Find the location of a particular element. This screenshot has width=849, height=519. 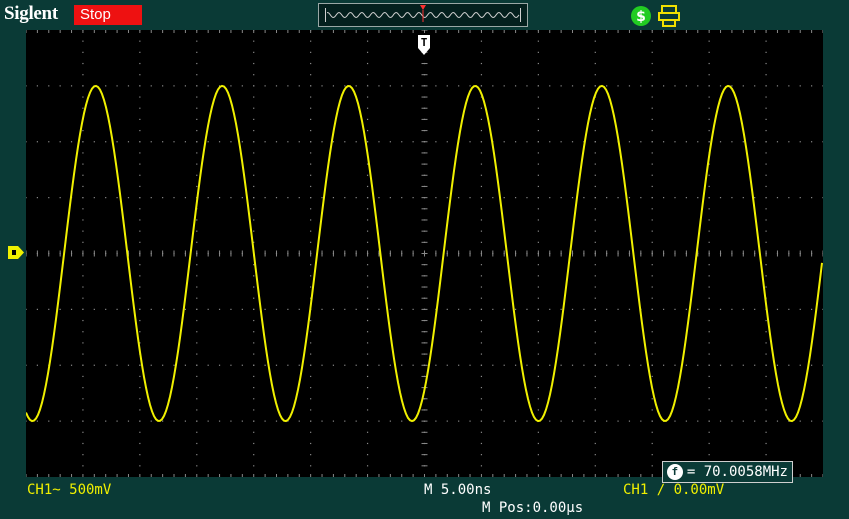

frequency-measurement: f = 70.0058MHz is located at coordinates (727, 472).